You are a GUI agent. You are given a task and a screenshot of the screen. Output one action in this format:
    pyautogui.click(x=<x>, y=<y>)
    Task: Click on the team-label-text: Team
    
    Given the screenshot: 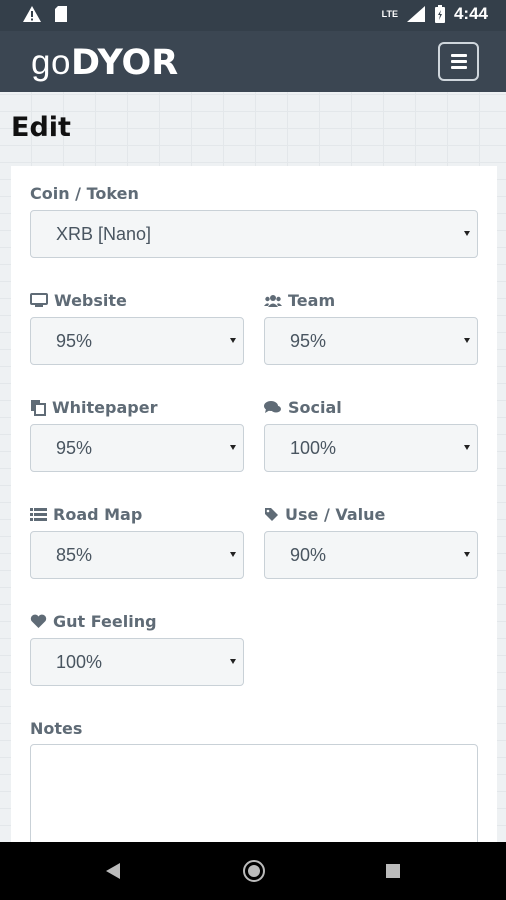 What is the action you would take?
    pyautogui.click(x=312, y=300)
    